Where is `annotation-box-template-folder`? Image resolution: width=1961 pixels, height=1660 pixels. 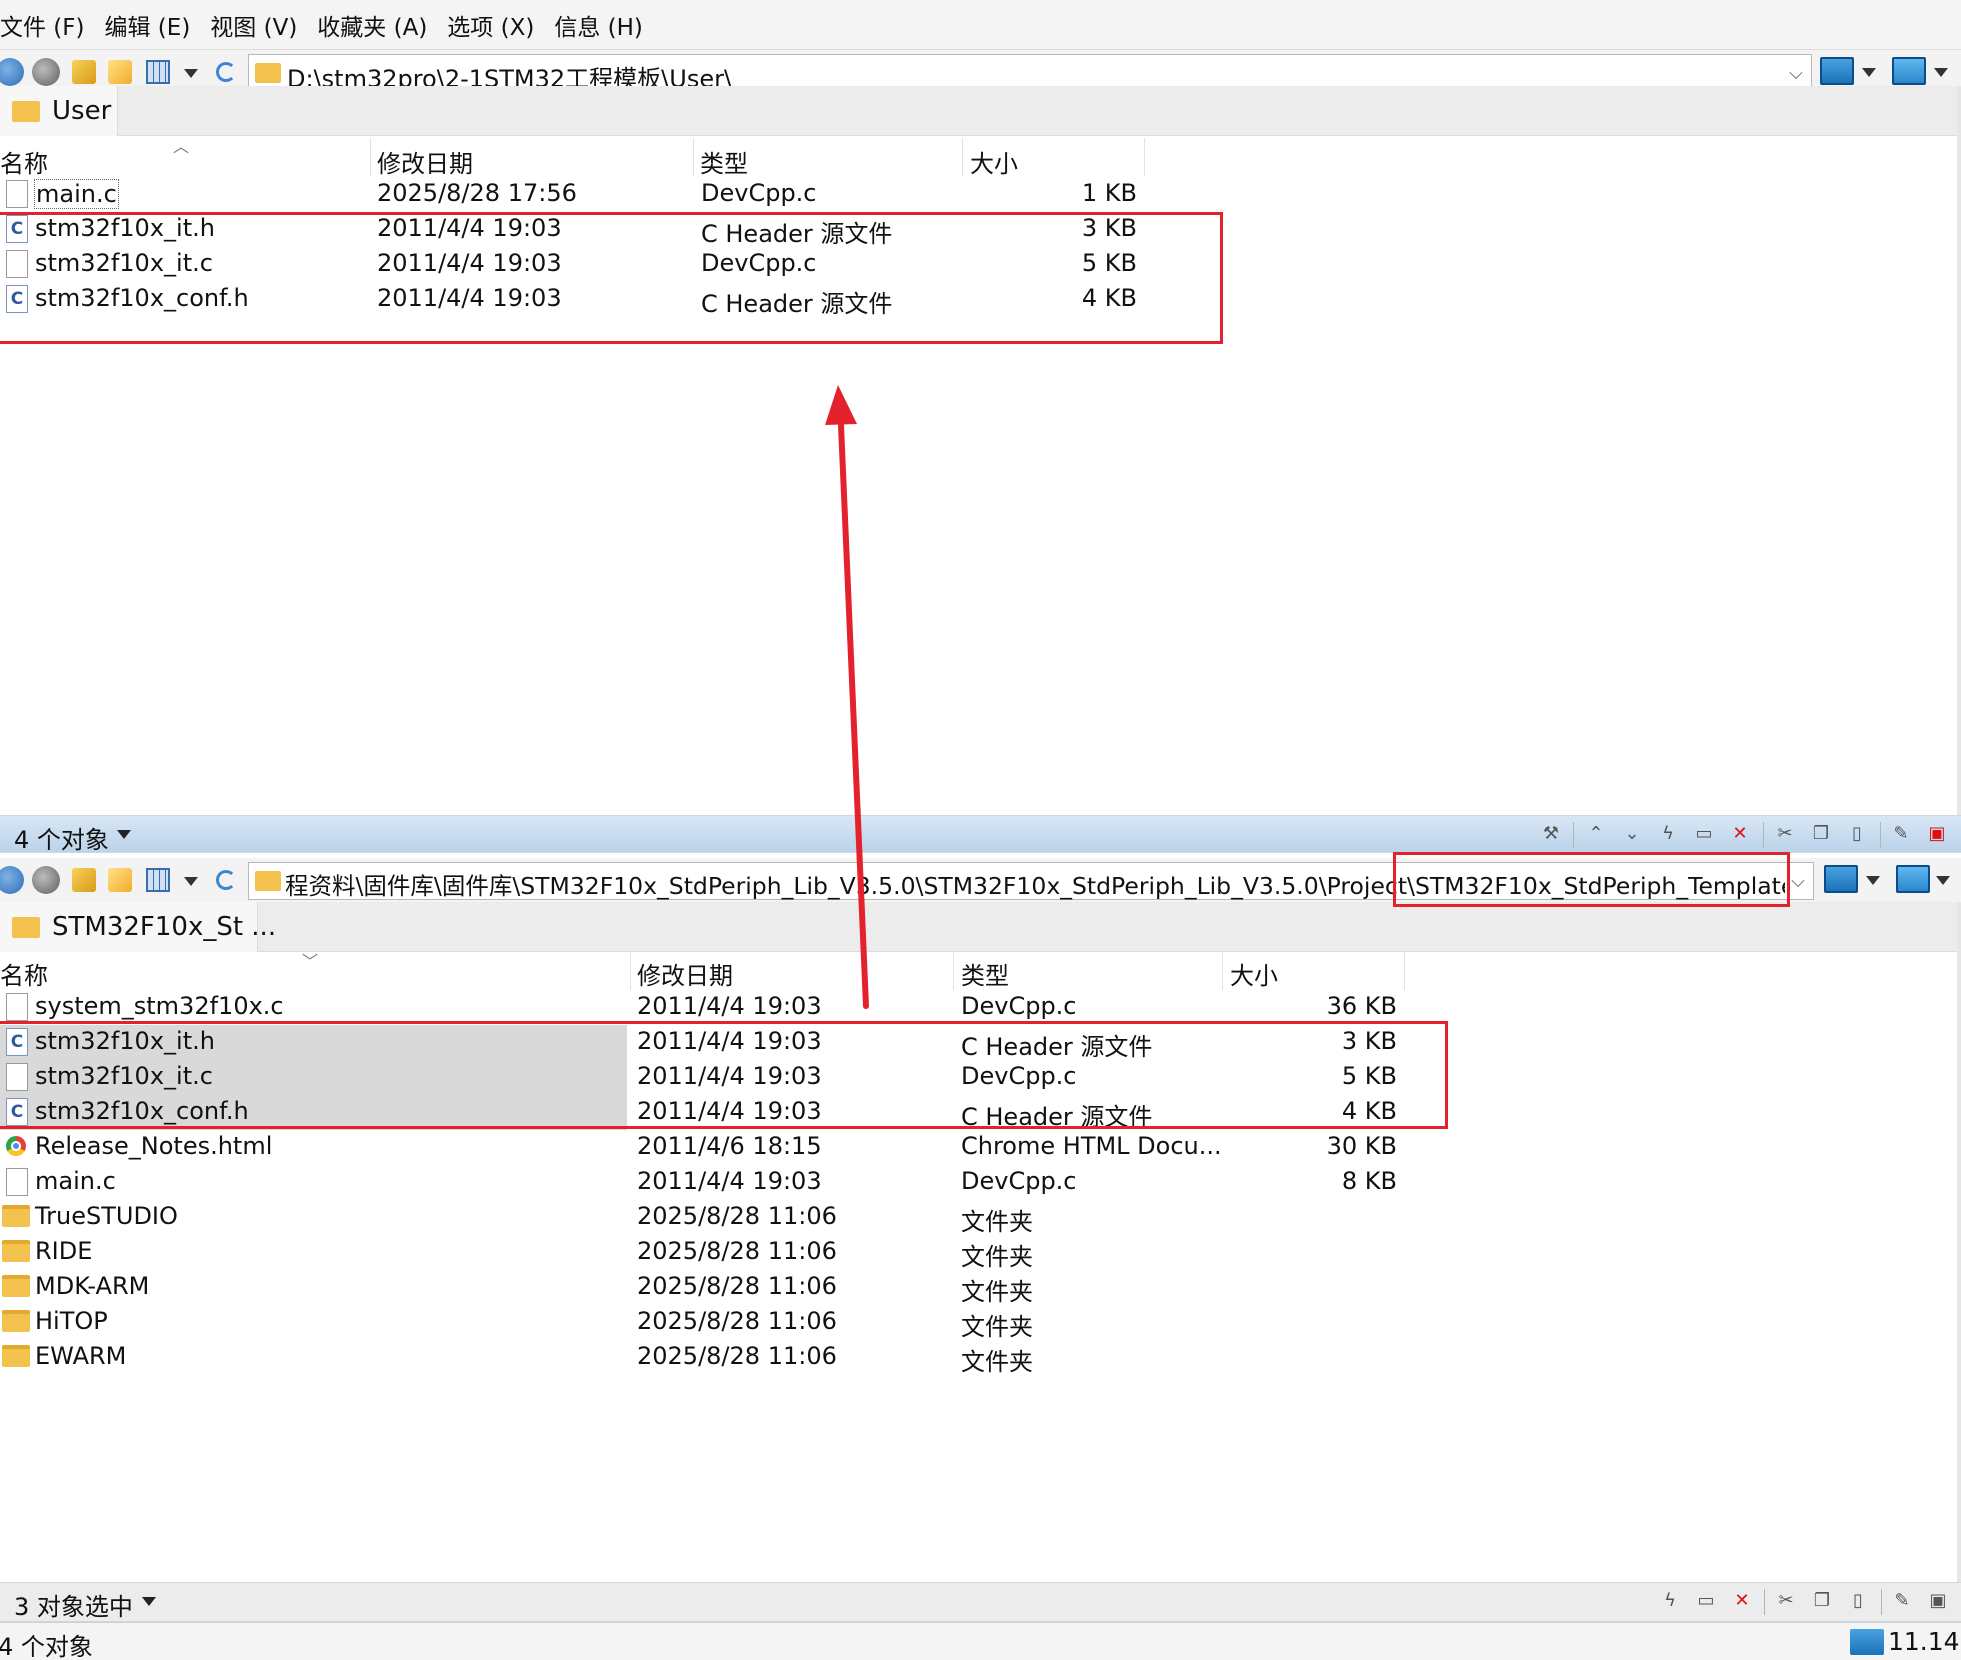
annotation-box-template-folder is located at coordinates (1591, 879).